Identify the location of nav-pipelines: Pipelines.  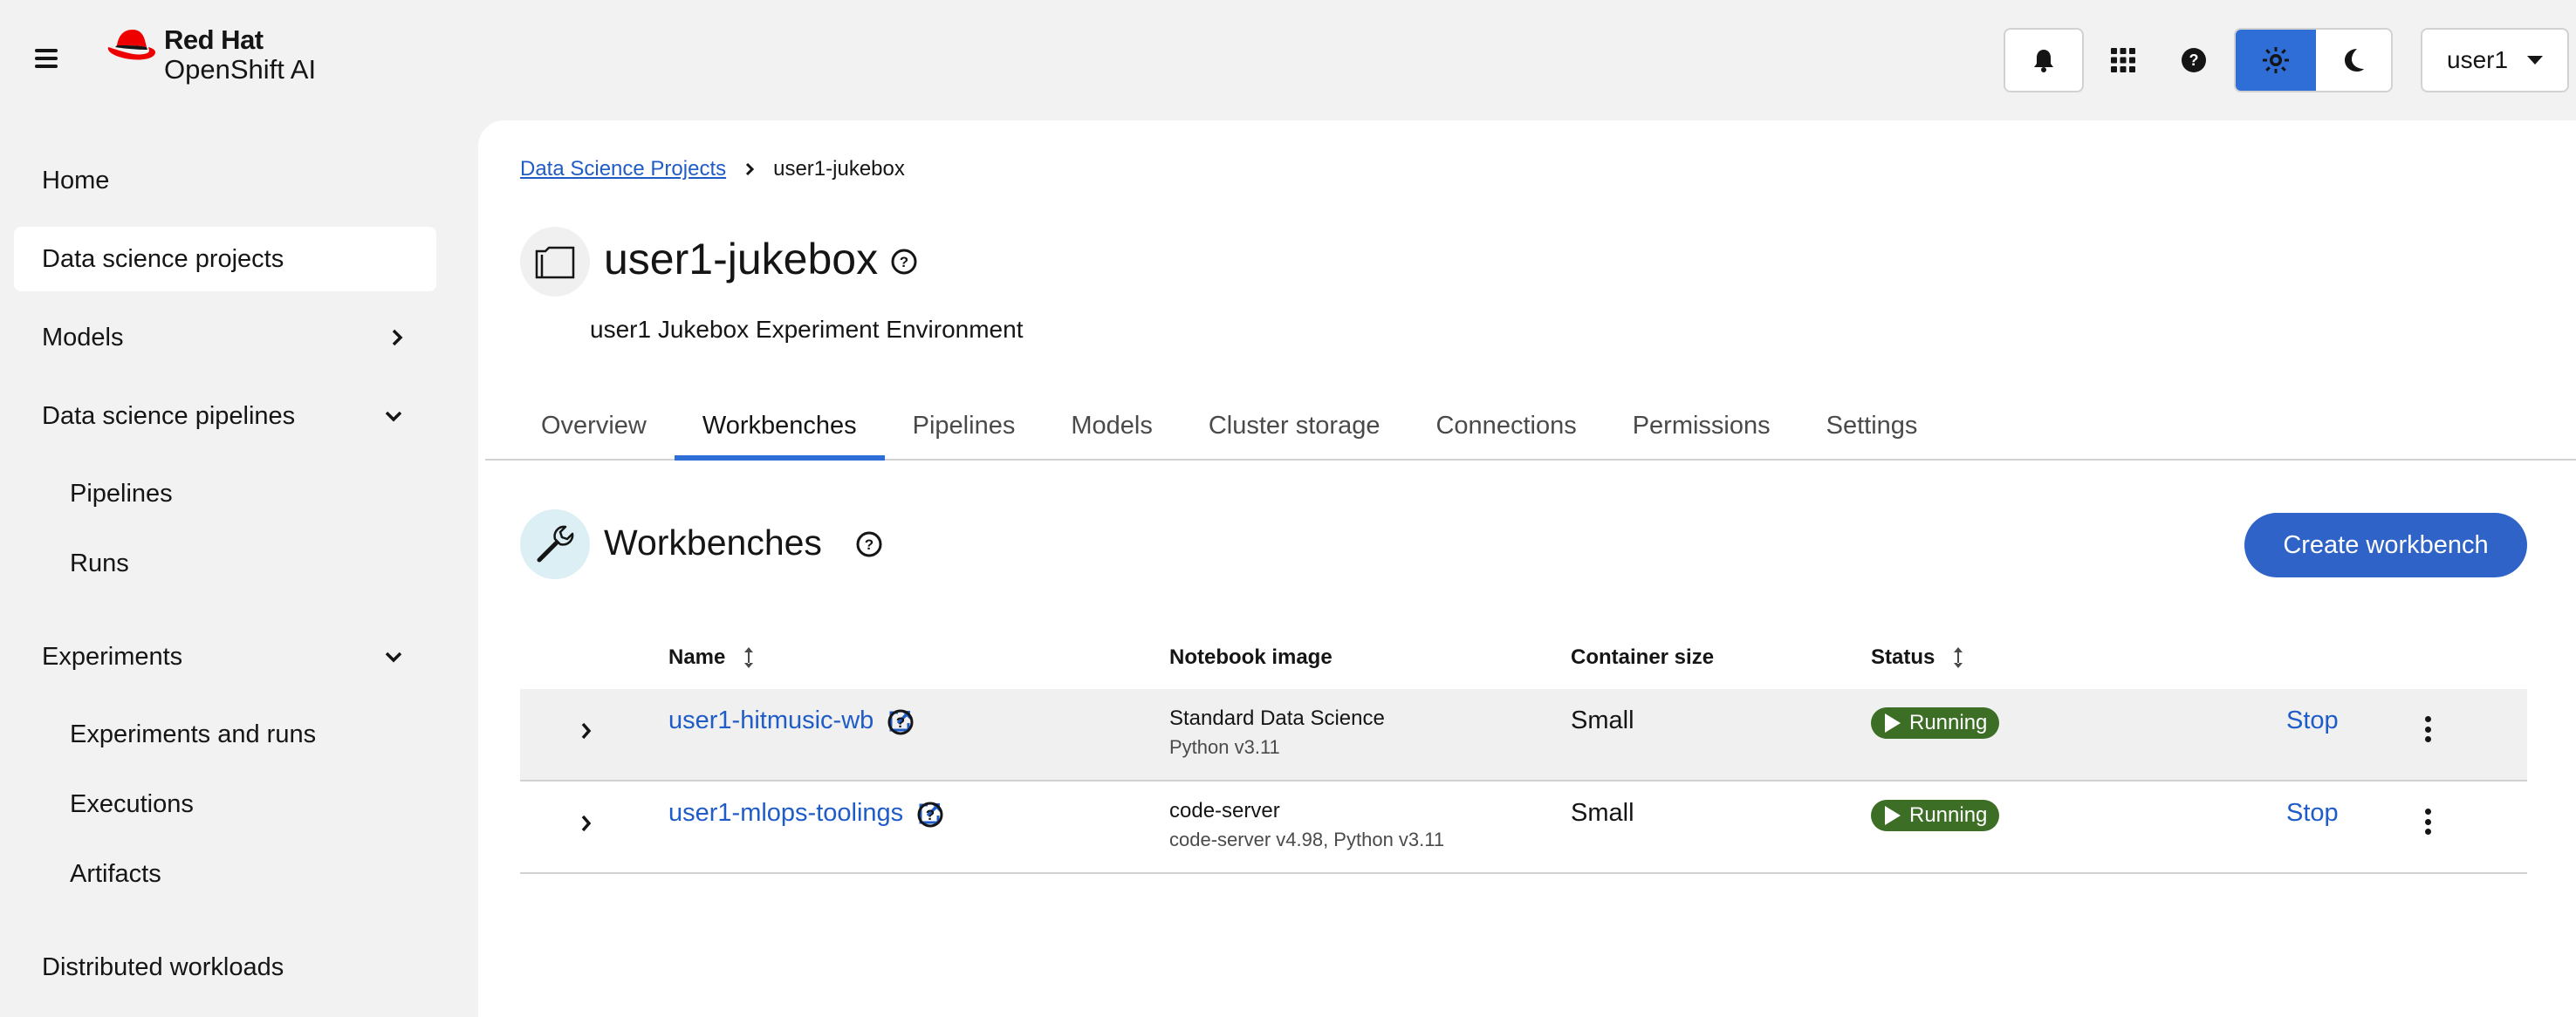
(225, 494).